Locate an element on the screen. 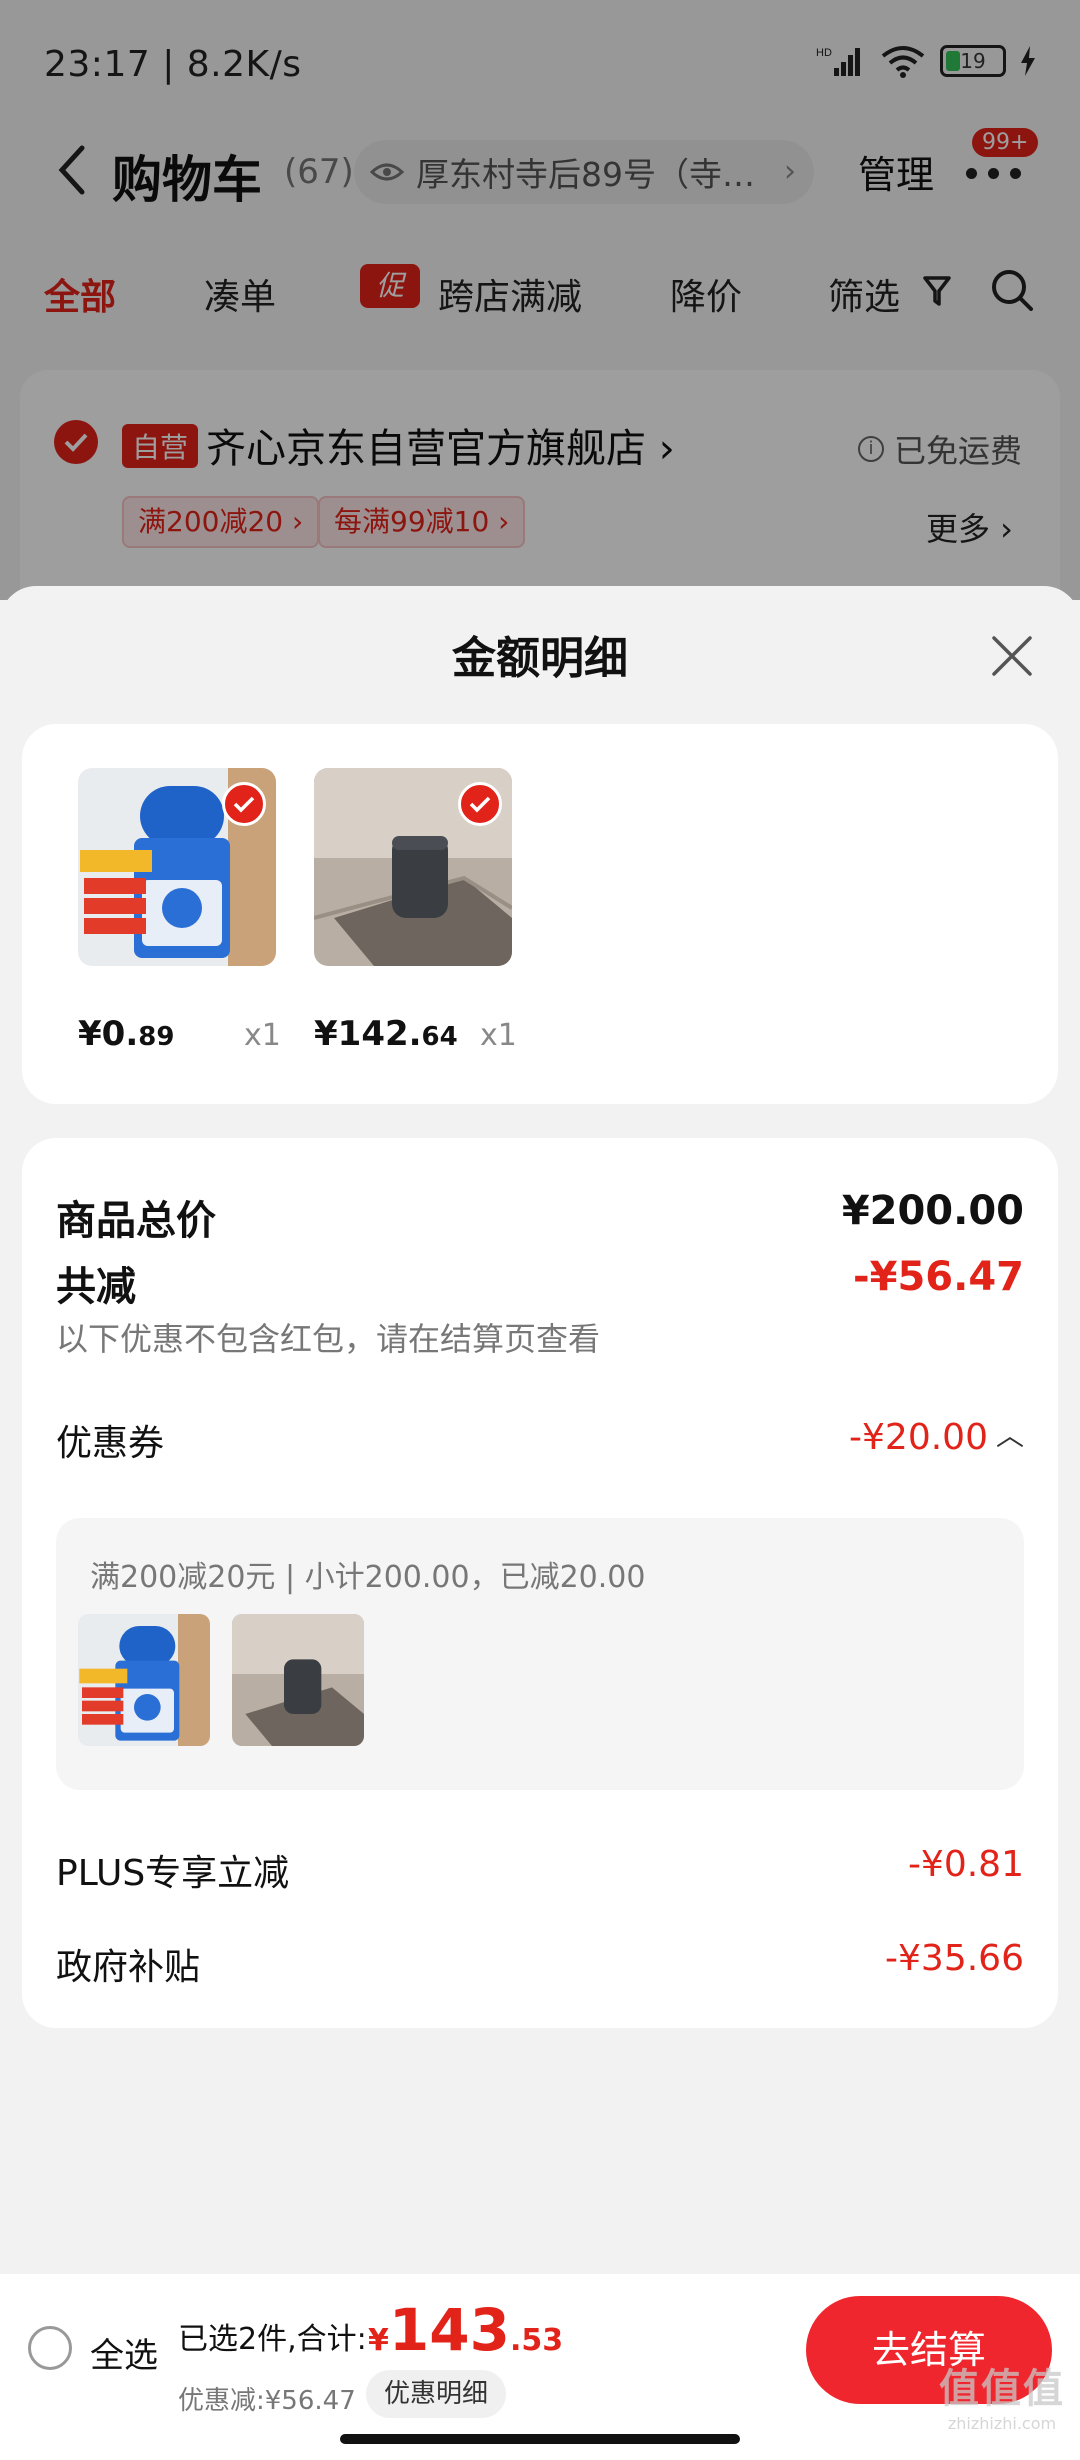 The height and width of the screenshot is (2460, 1080). chevron-up-icon: ︿ is located at coordinates (1009, 1435).